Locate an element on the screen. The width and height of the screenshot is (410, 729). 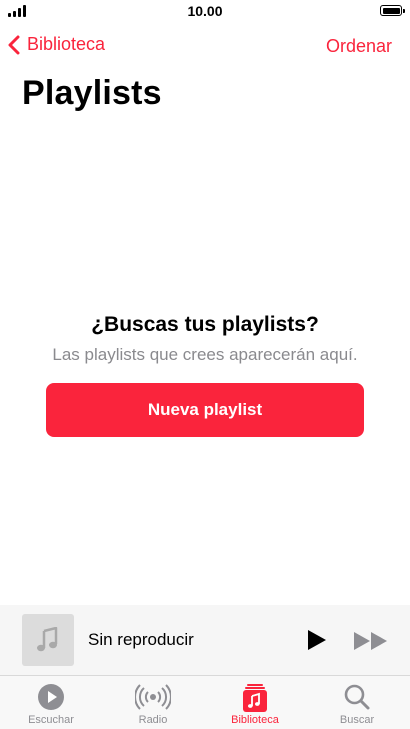
tab-label: Escuchar is located at coordinates (51, 720).